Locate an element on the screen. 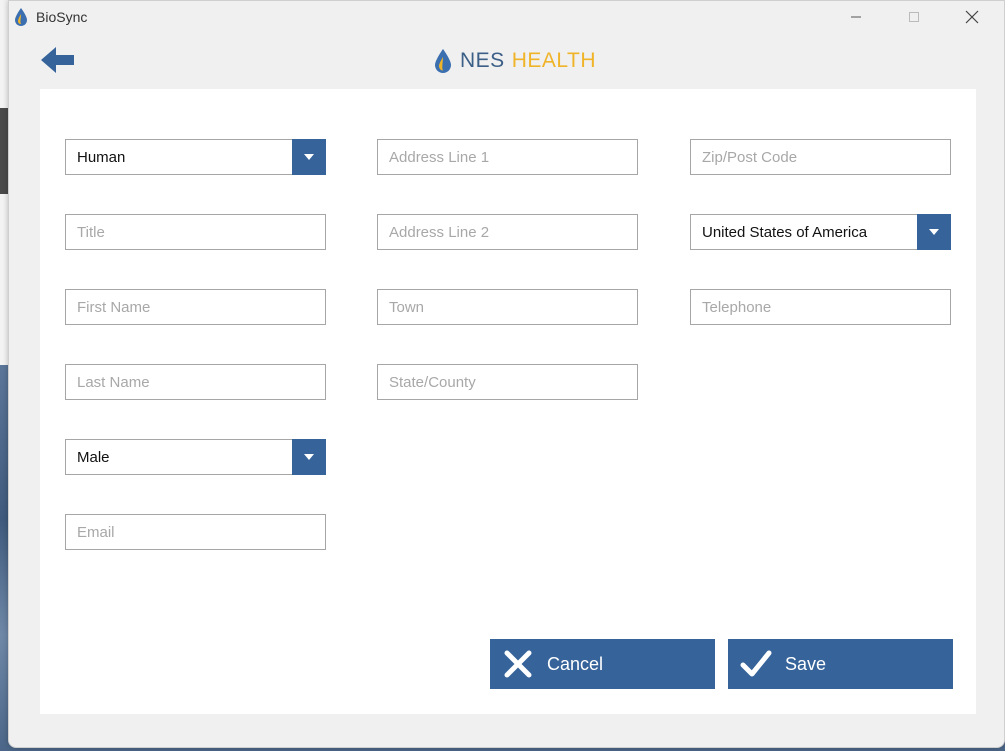  title-field is located at coordinates (195, 232).